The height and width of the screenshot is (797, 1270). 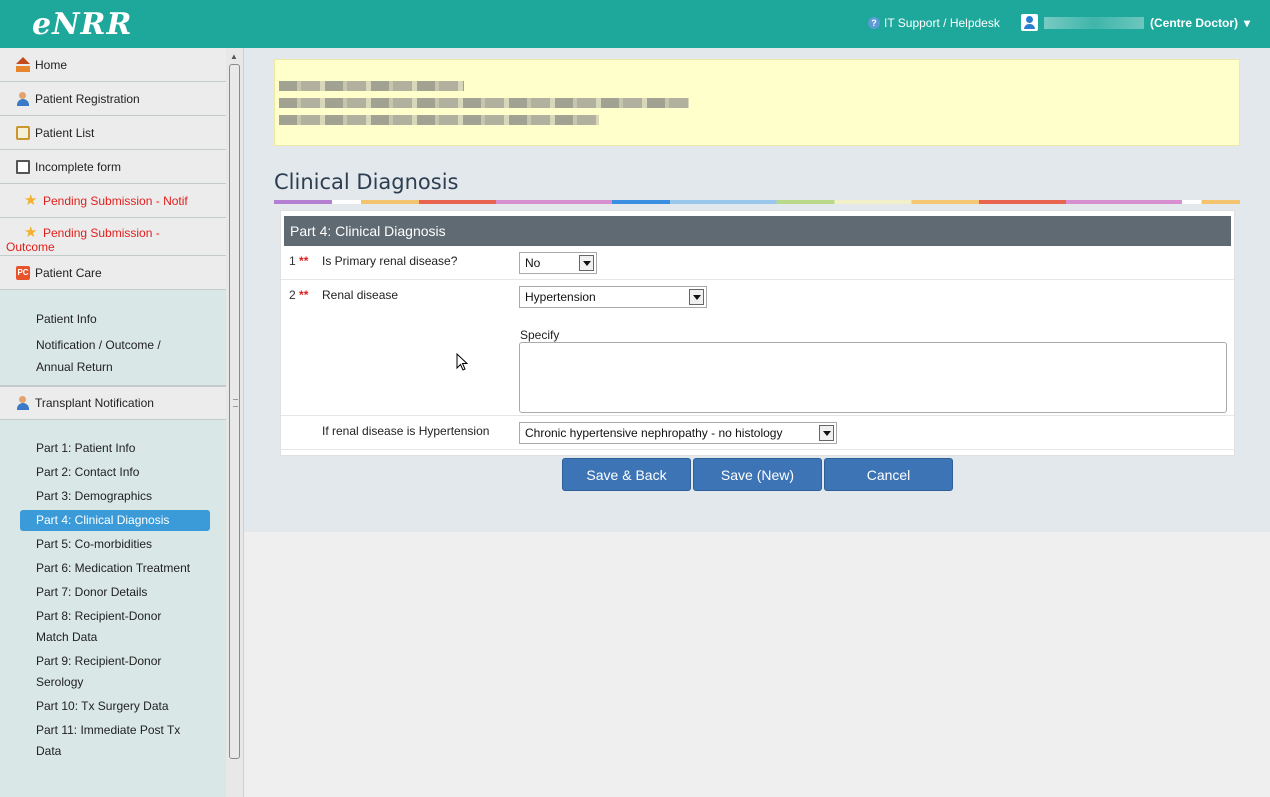 What do you see at coordinates (113, 319) in the screenshot?
I see `sub-item-patient-info: Patient Info` at bounding box center [113, 319].